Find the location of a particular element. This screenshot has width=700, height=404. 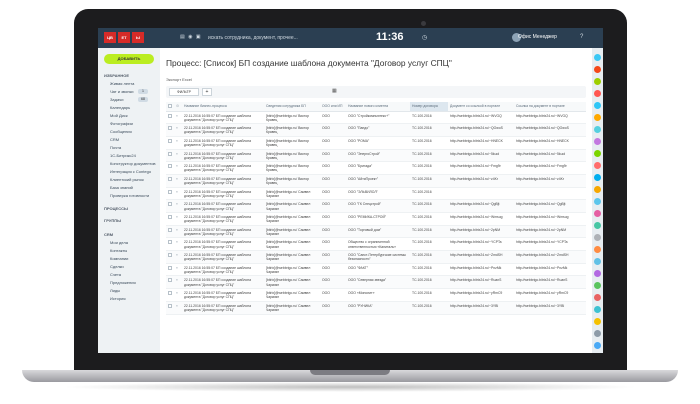

menu-section-crm: CRM is located at coordinates (108, 234).